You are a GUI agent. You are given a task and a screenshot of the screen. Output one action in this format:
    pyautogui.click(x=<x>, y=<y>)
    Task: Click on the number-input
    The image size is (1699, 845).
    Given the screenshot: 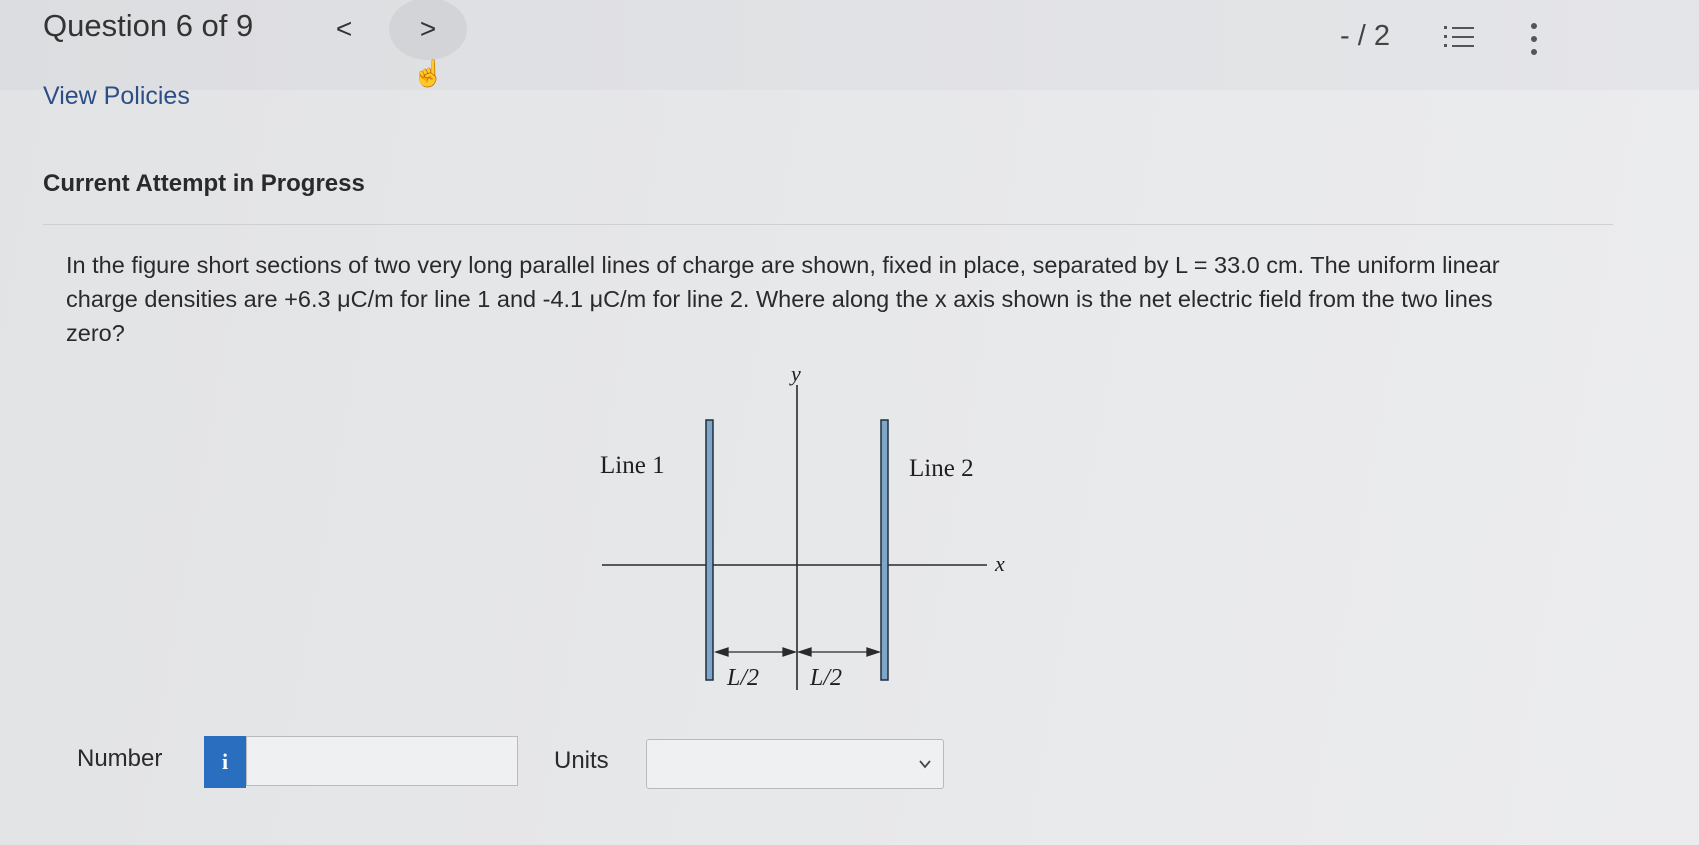 What is the action you would take?
    pyautogui.click(x=382, y=761)
    